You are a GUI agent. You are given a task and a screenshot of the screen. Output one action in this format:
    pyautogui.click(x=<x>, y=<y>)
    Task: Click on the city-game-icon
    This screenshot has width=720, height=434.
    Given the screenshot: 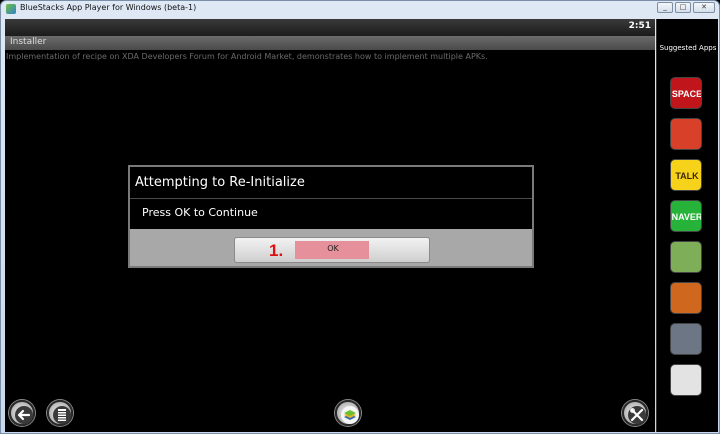 What is the action you would take?
    pyautogui.click(x=686, y=339)
    